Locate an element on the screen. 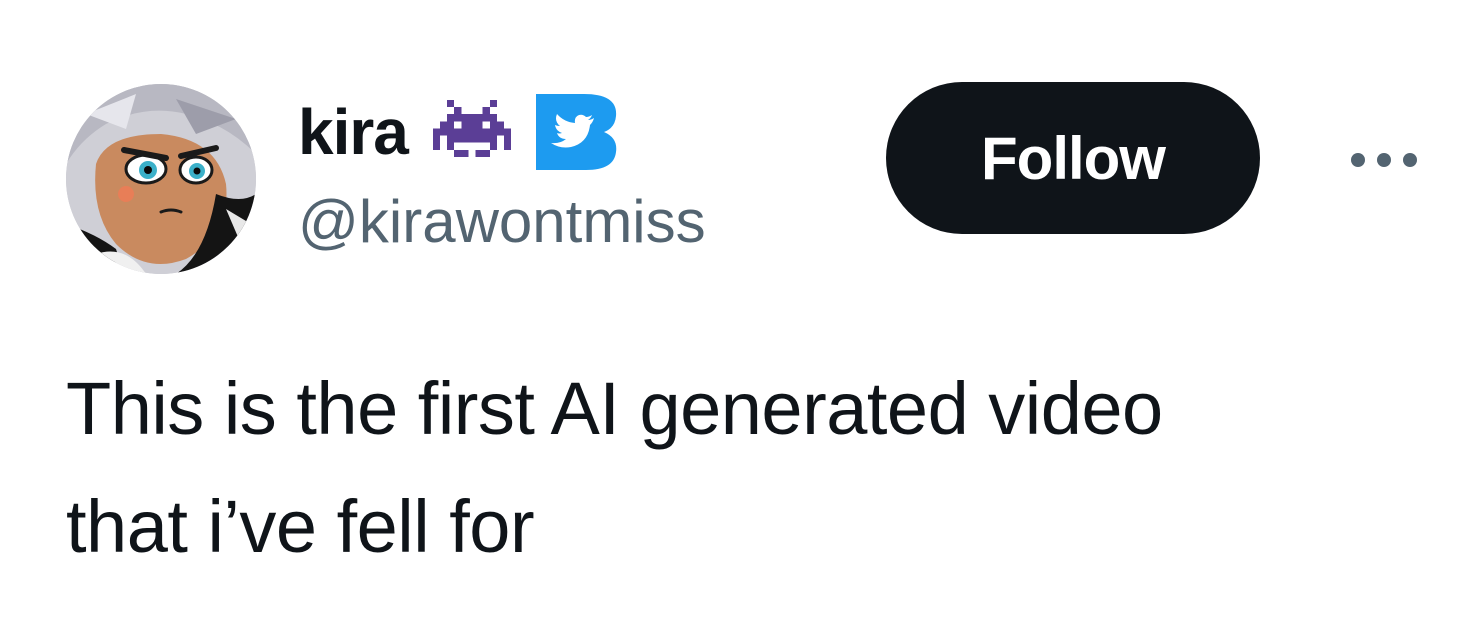  more-dots-icon is located at coordinates (1384, 160).